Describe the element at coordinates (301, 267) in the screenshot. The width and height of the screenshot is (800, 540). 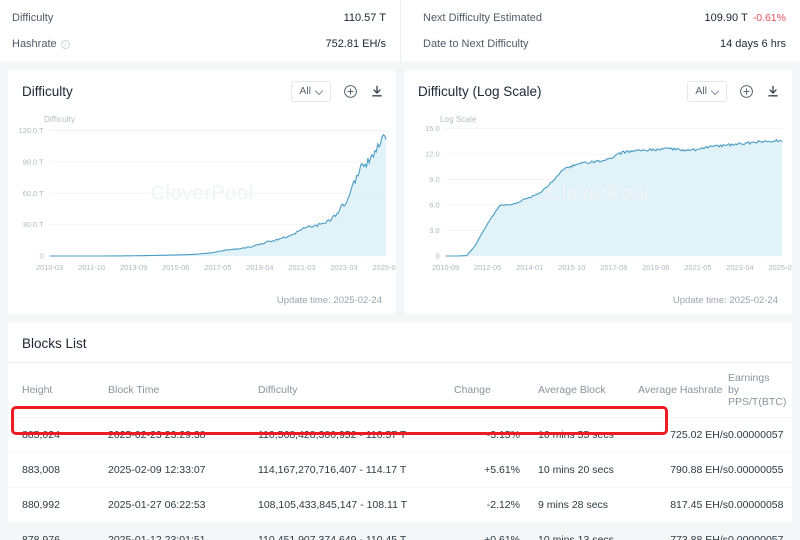
I see `svg-text: 2021-03` at that location.